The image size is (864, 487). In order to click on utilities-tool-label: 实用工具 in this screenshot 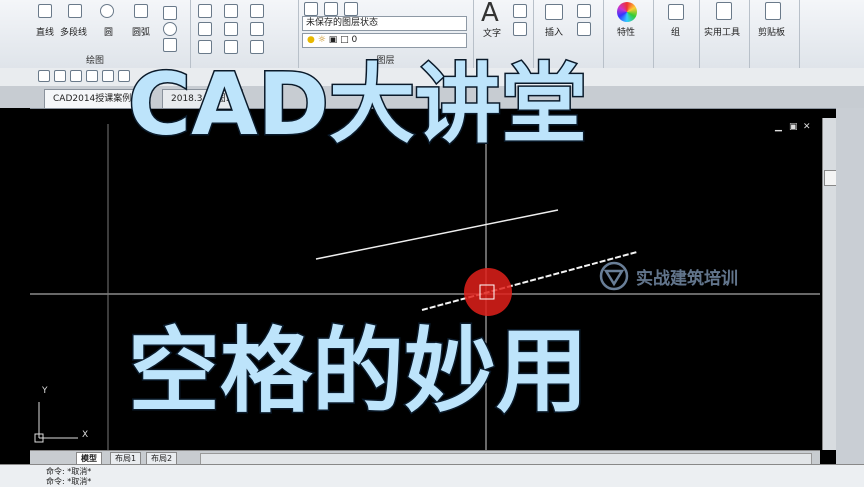, I will do `click(722, 31)`.